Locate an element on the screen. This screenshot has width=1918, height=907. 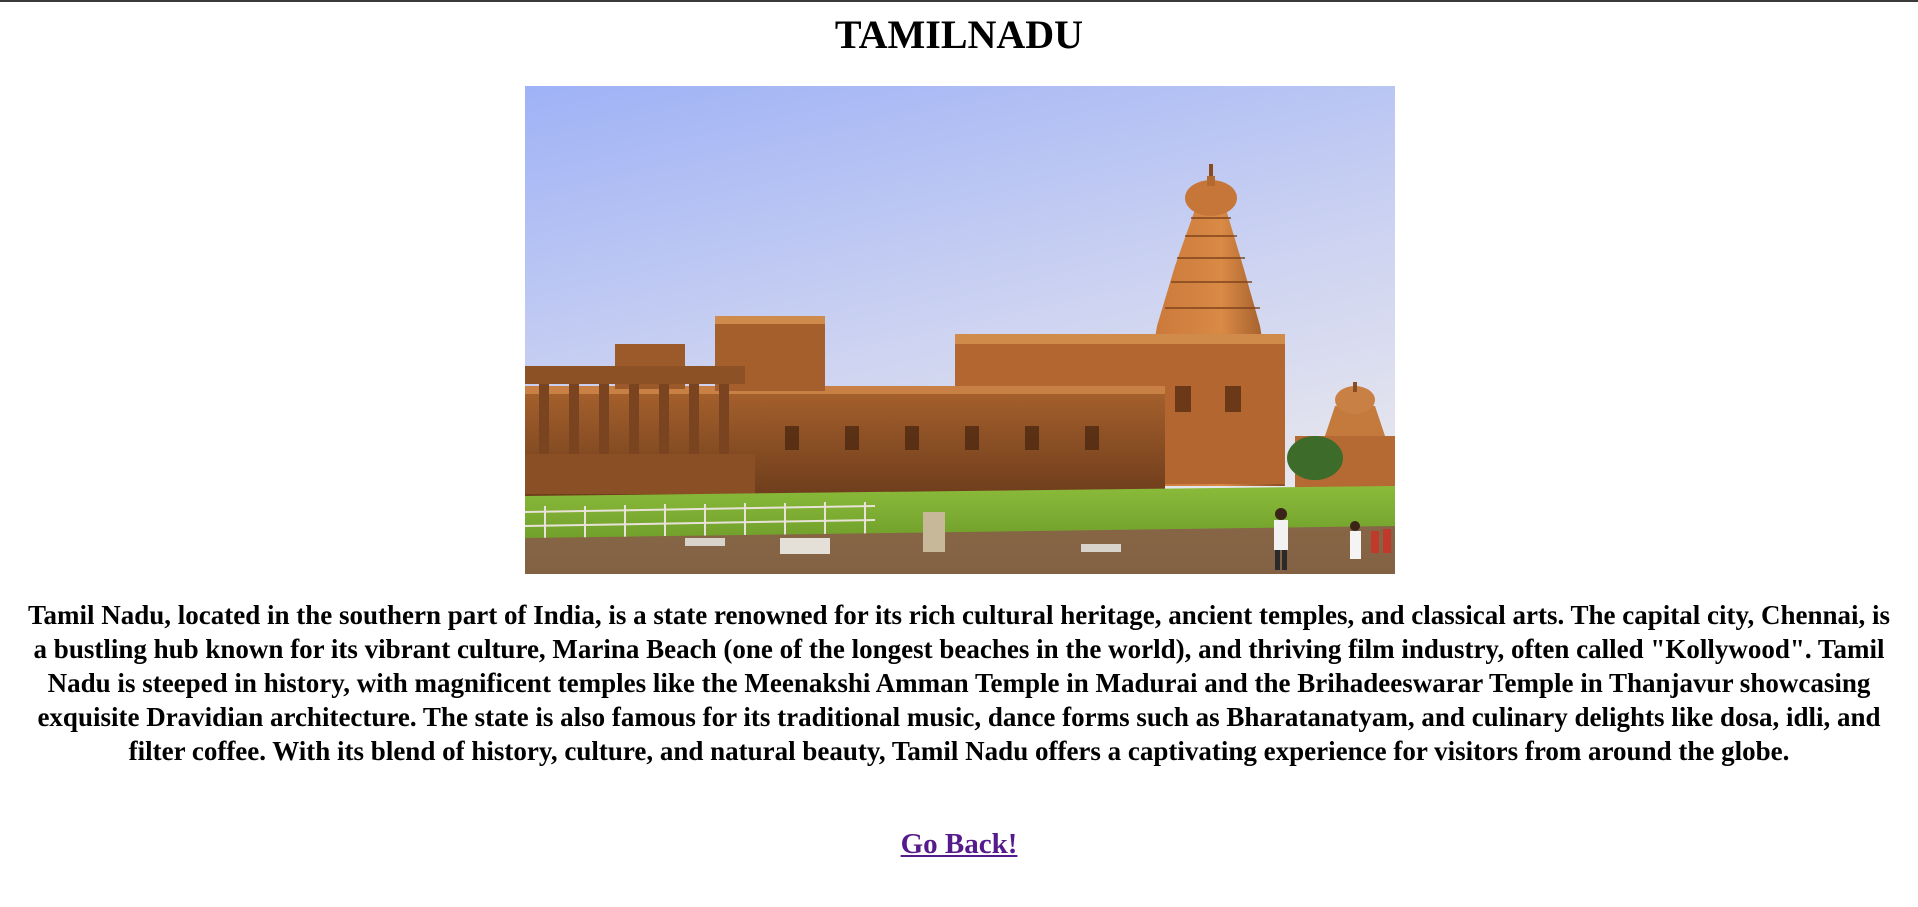
go-back-link: Go Back! is located at coordinates (959, 844).